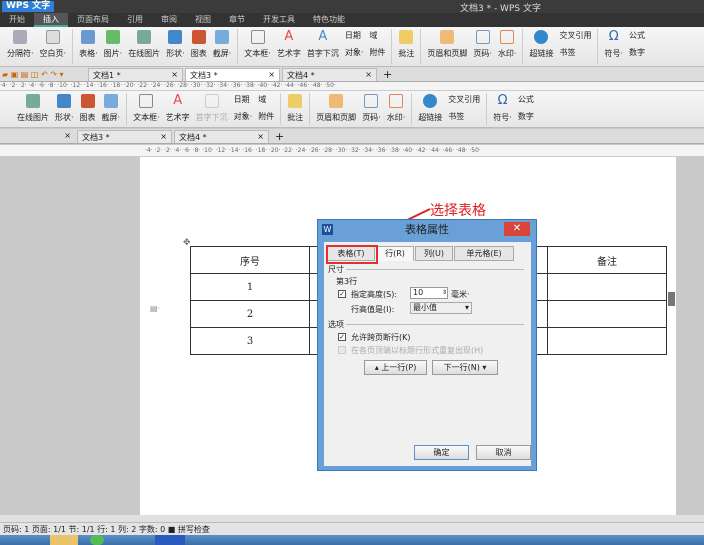  Describe the element at coordinates (113, 43) in the screenshot. I see `picture-button: 图片·` at that location.